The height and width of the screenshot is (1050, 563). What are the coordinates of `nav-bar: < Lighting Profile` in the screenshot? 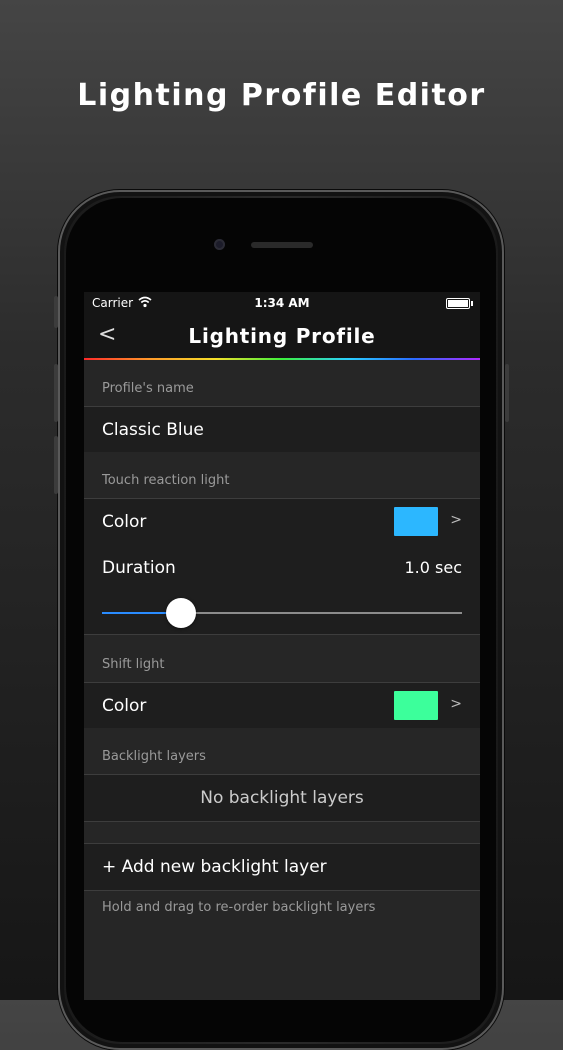 It's located at (282, 336).